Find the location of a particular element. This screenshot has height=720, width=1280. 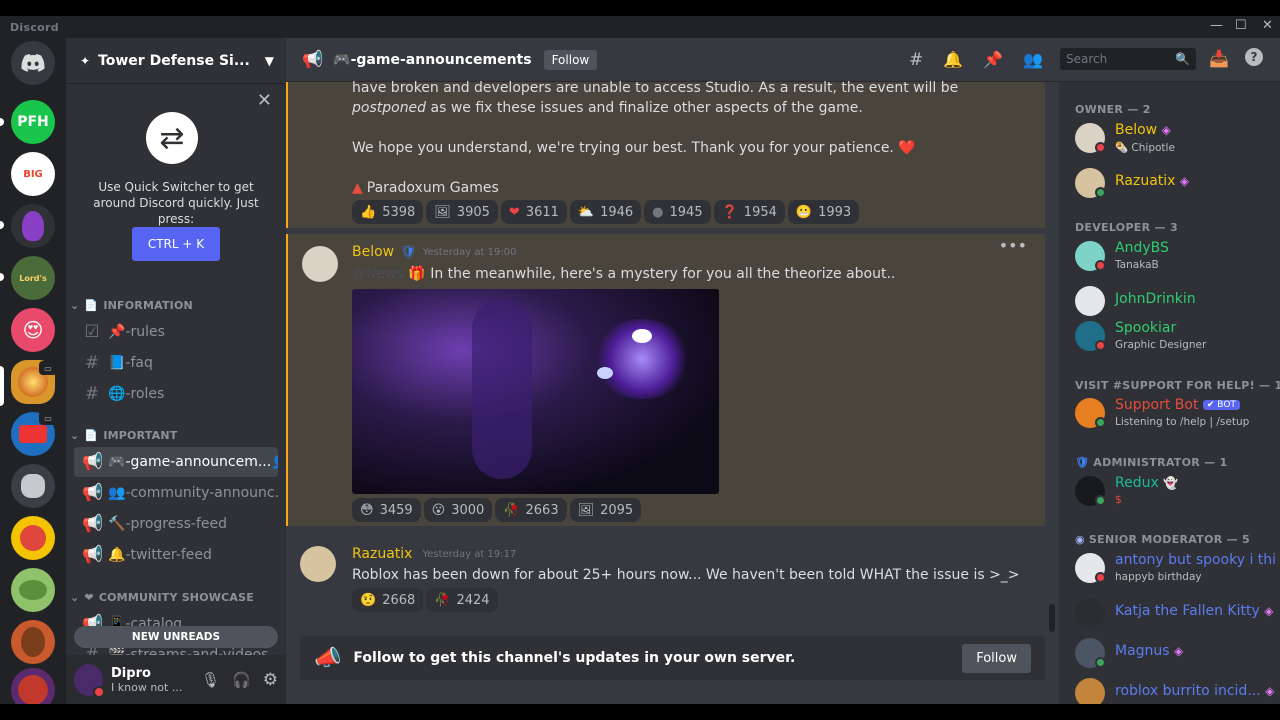

bottom-frame is located at coordinates (640, 712).